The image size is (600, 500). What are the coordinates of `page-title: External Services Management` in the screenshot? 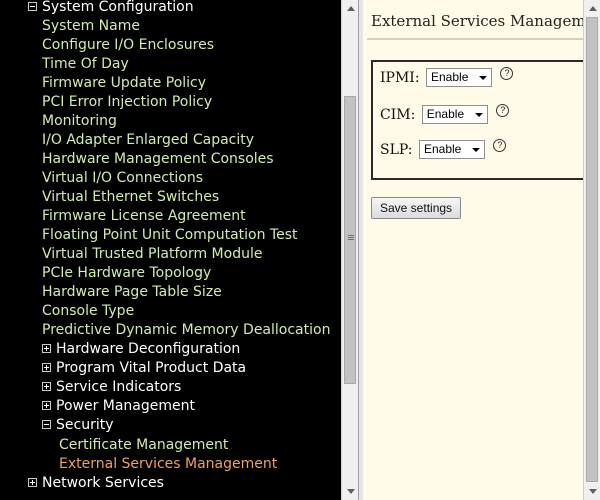 It's located at (485, 21).